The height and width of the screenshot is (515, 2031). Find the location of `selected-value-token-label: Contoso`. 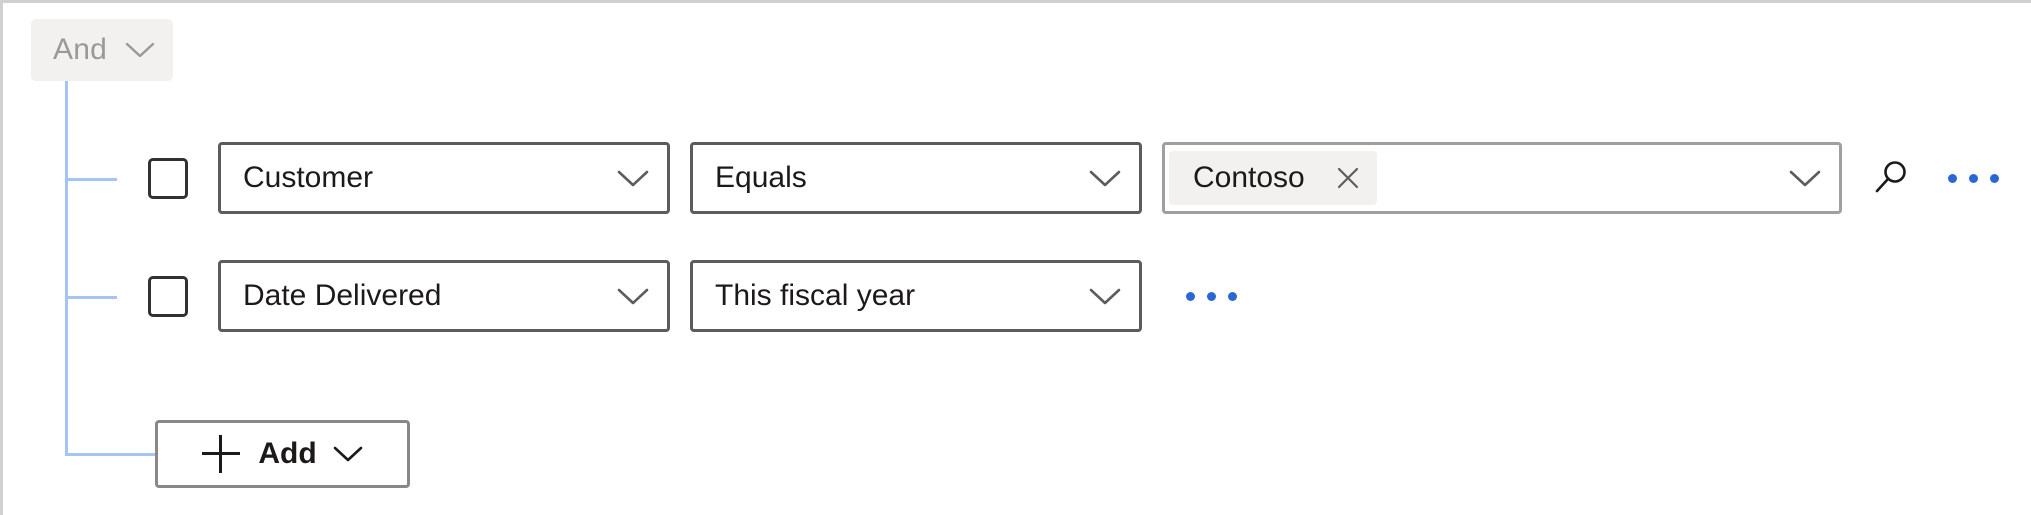

selected-value-token-label: Contoso is located at coordinates (1249, 177).